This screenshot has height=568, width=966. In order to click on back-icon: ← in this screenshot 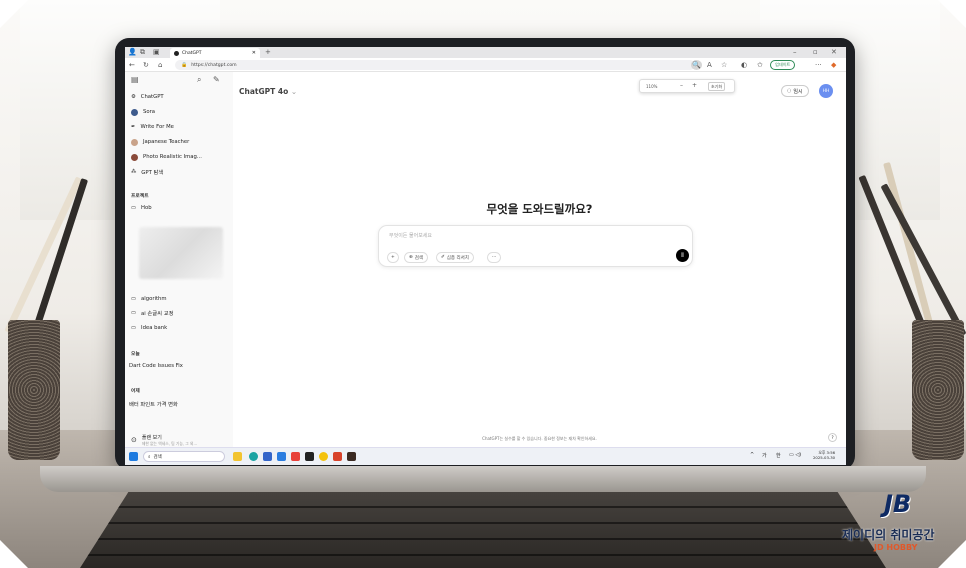, I will do `click(132, 65)`.